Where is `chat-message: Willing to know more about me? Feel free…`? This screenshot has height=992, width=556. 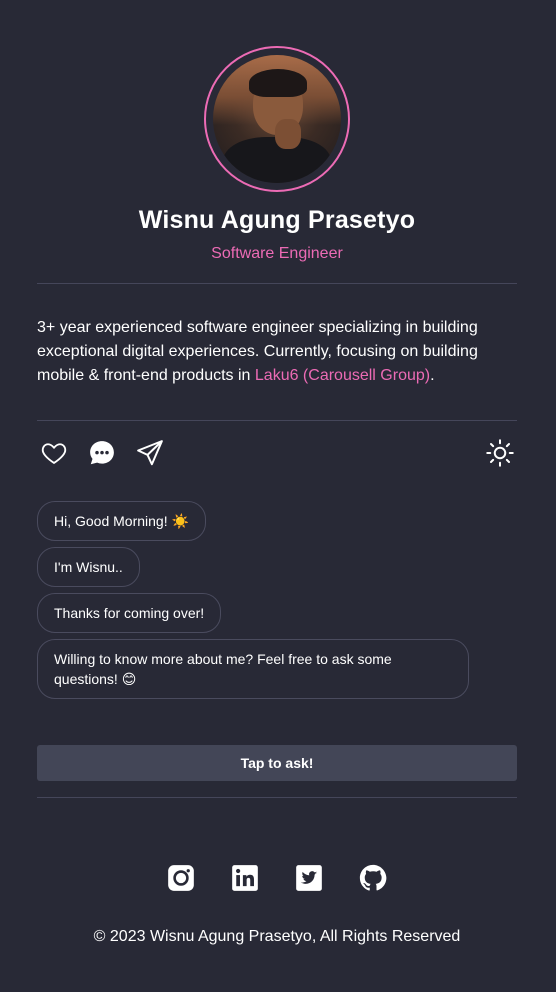 chat-message: Willing to know more about me? Feel free… is located at coordinates (253, 669).